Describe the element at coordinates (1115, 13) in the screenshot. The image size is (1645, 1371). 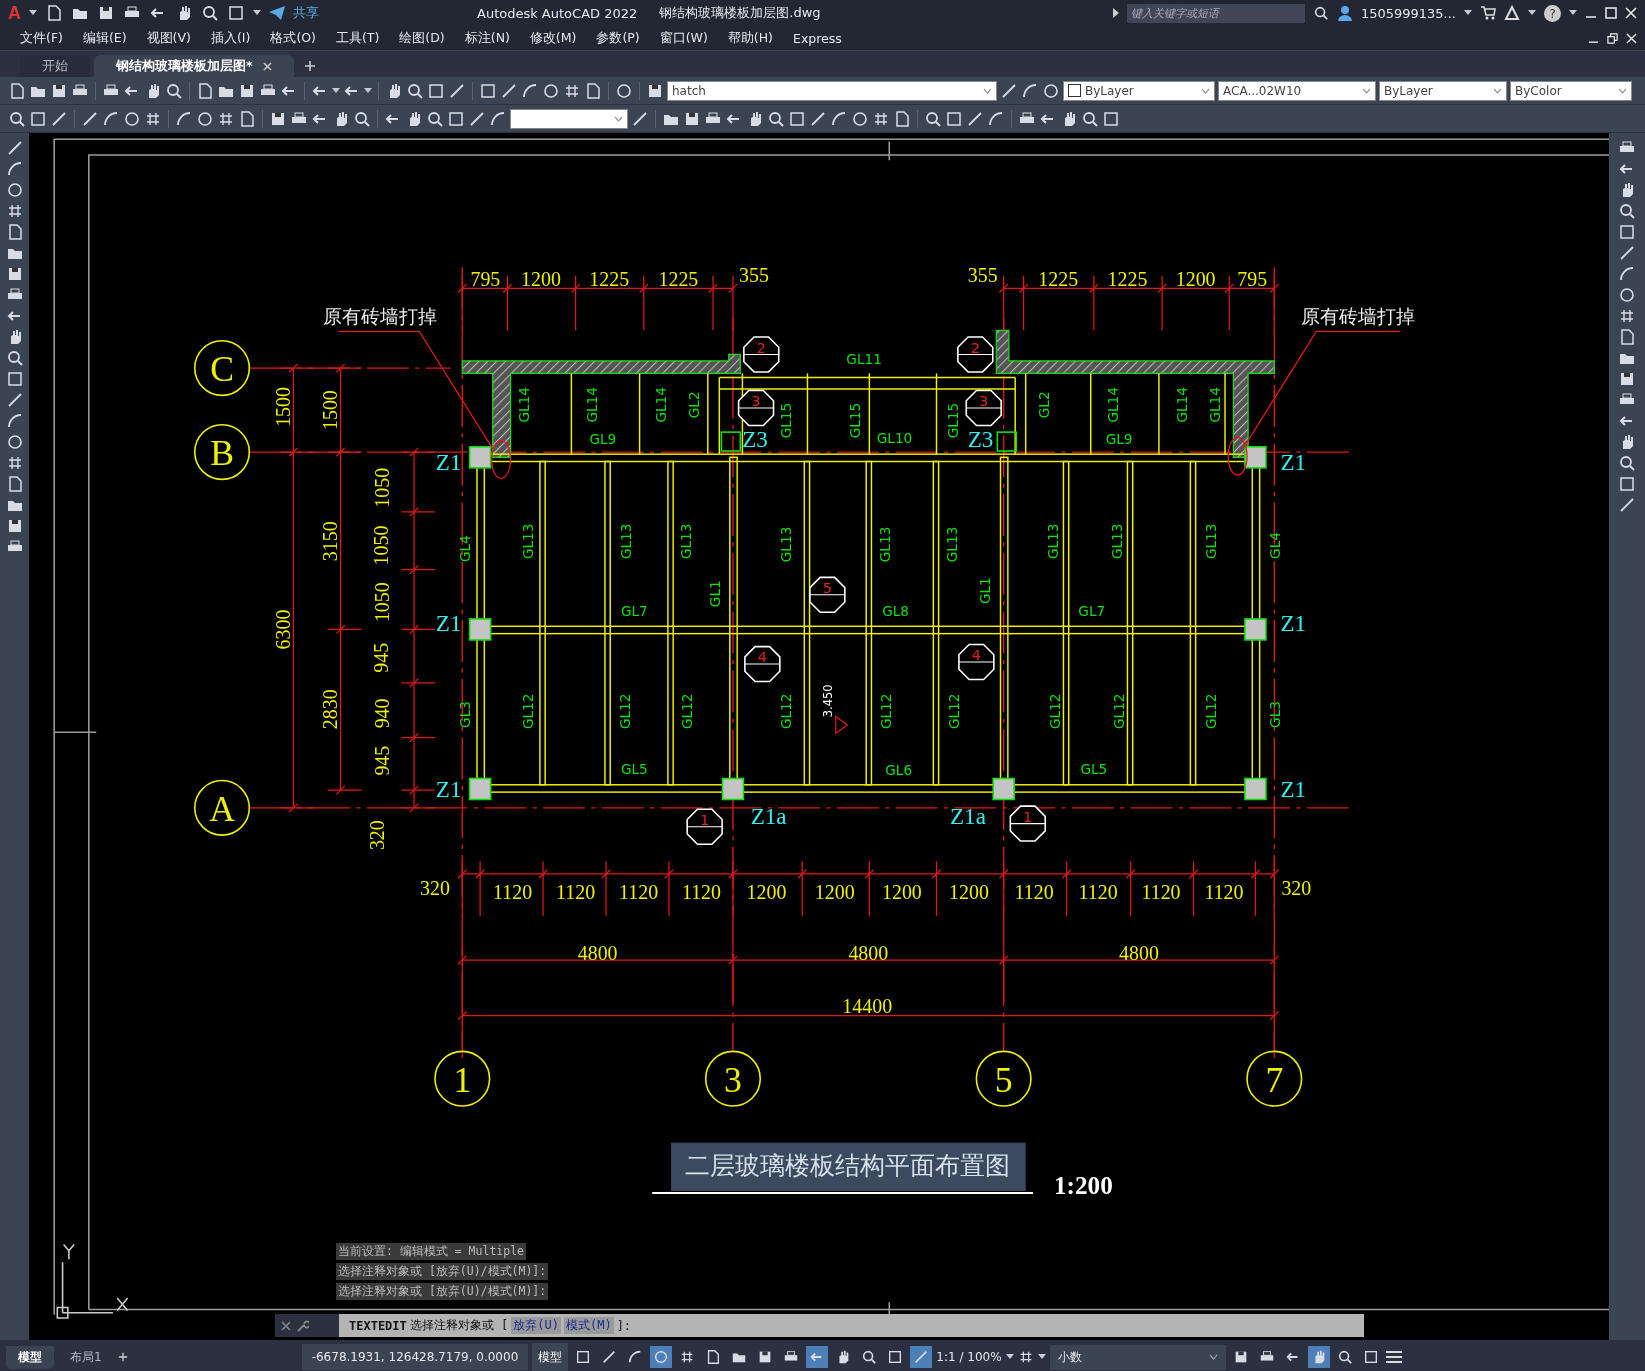
I see `expand-arrow-icon` at that location.